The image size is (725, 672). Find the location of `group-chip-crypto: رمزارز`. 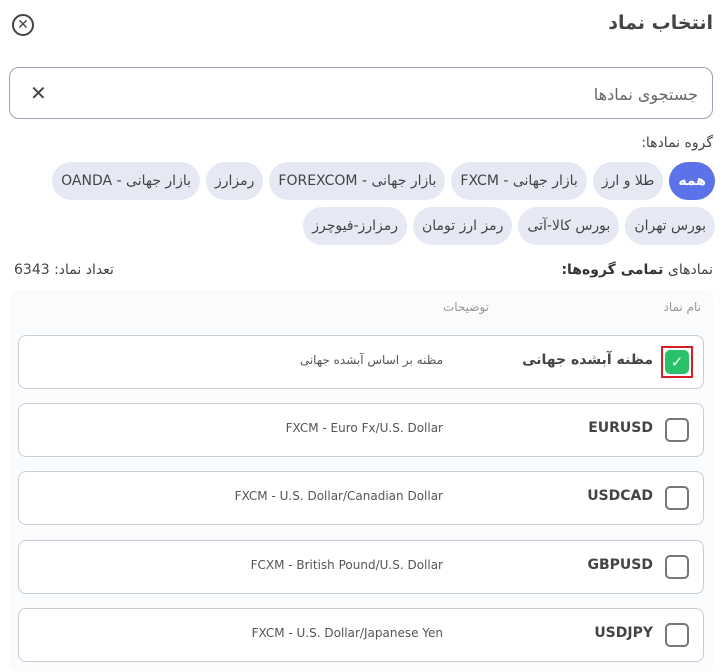

group-chip-crypto: رمزارز is located at coordinates (235, 181).